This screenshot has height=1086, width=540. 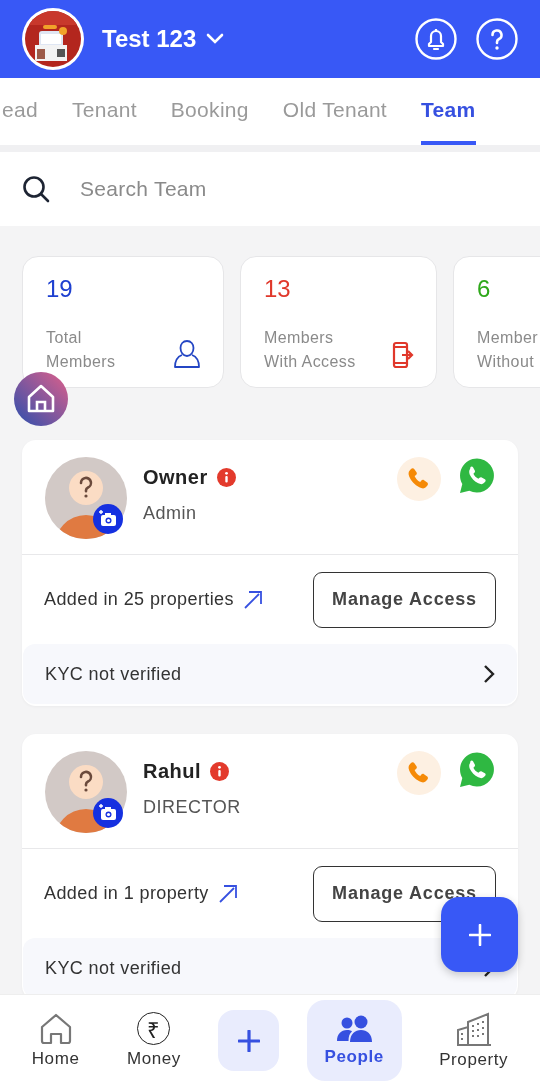 What do you see at coordinates (298, 189) in the screenshot?
I see `search-field: Search Team` at bounding box center [298, 189].